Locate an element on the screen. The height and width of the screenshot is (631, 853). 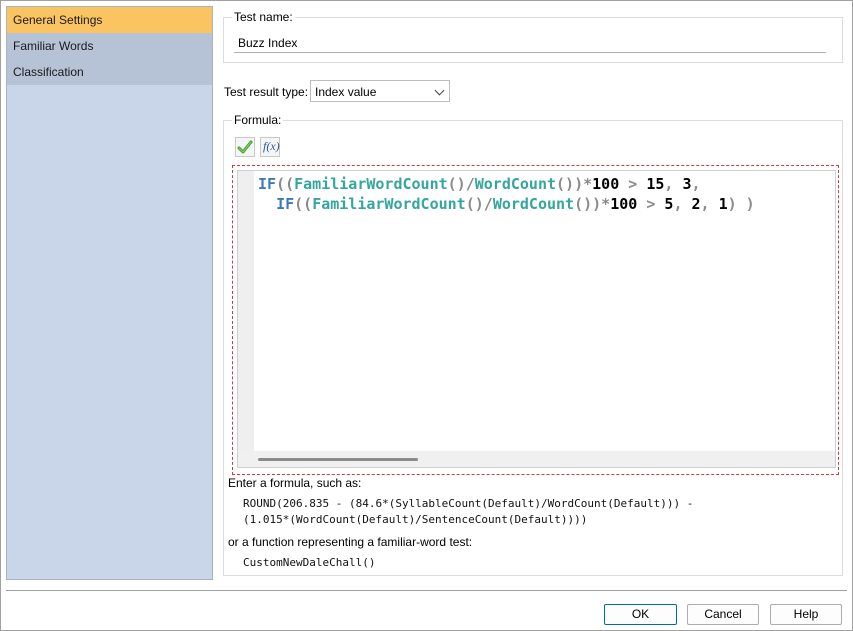
code-number: 3 is located at coordinates (687, 184).